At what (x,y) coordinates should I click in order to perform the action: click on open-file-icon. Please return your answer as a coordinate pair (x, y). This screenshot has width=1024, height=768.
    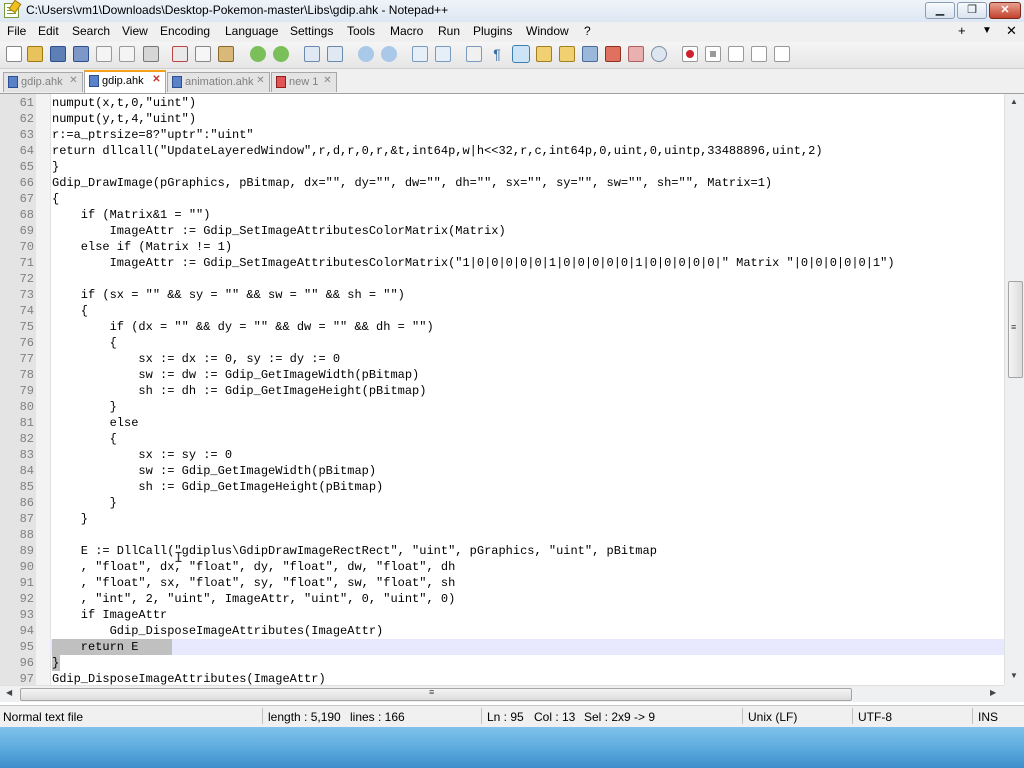
    Looking at the image, I should click on (35, 54).